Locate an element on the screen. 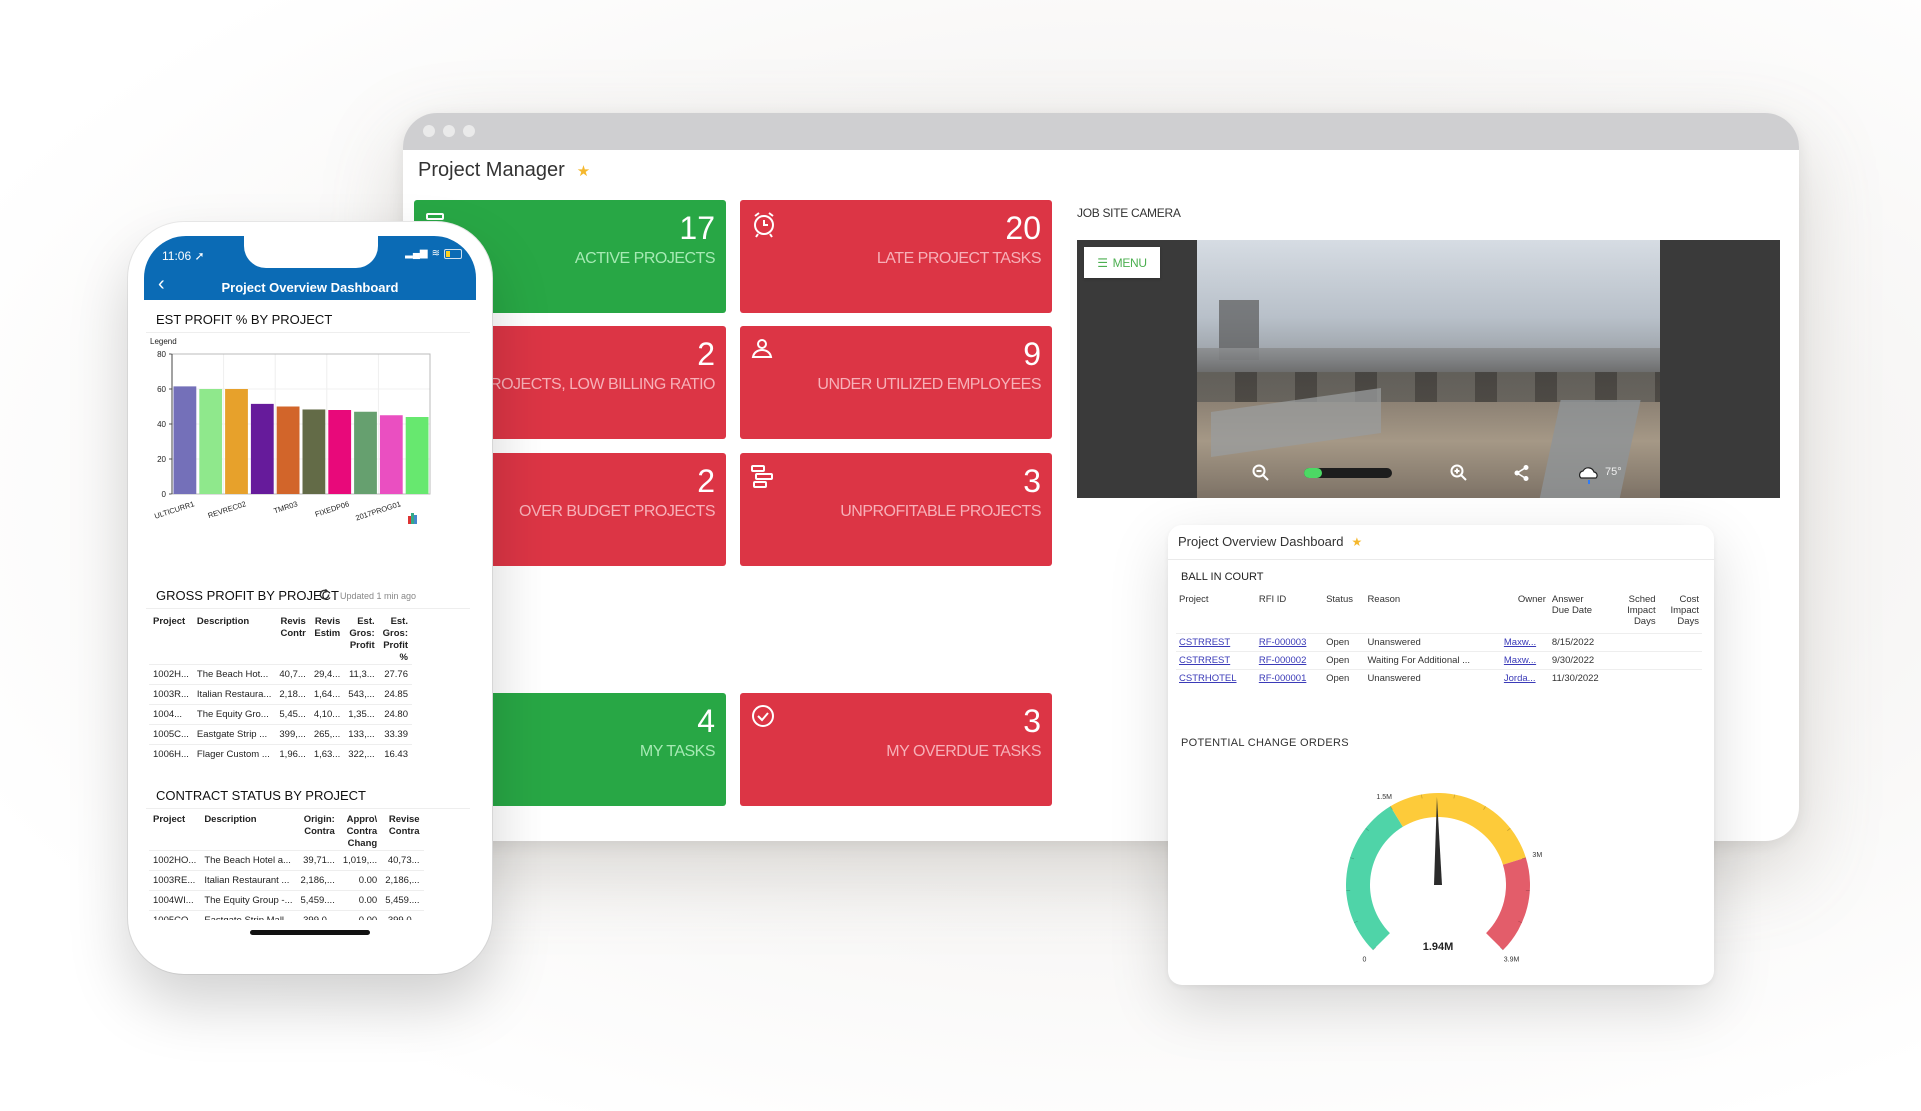 Image resolution: width=1921 pixels, height=1111 pixels. x-tick-label: TMR03 is located at coordinates (286, 507).